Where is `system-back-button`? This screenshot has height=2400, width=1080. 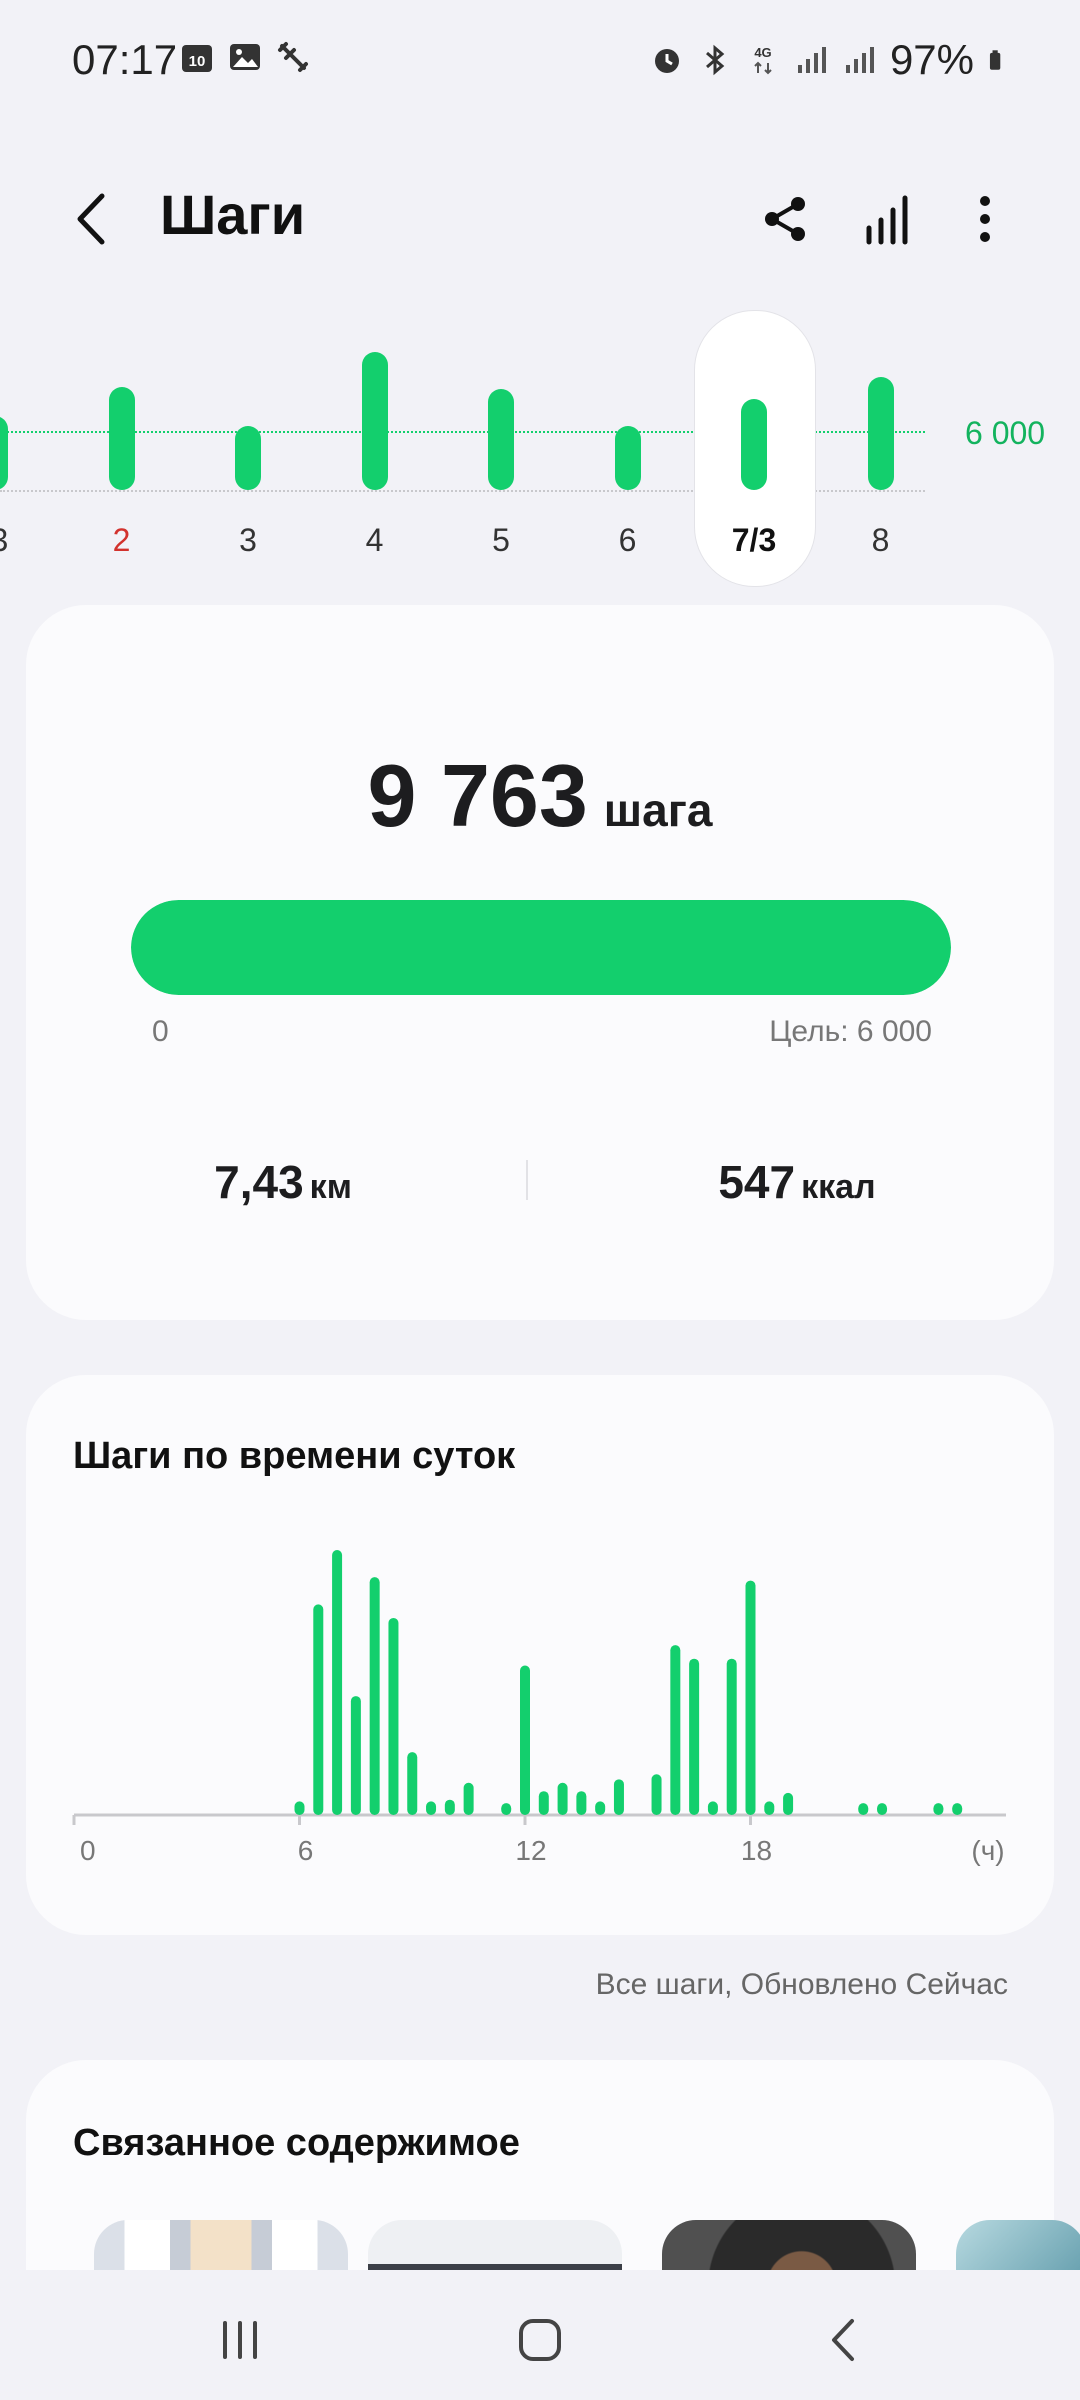
system-back-button is located at coordinates (845, 2340).